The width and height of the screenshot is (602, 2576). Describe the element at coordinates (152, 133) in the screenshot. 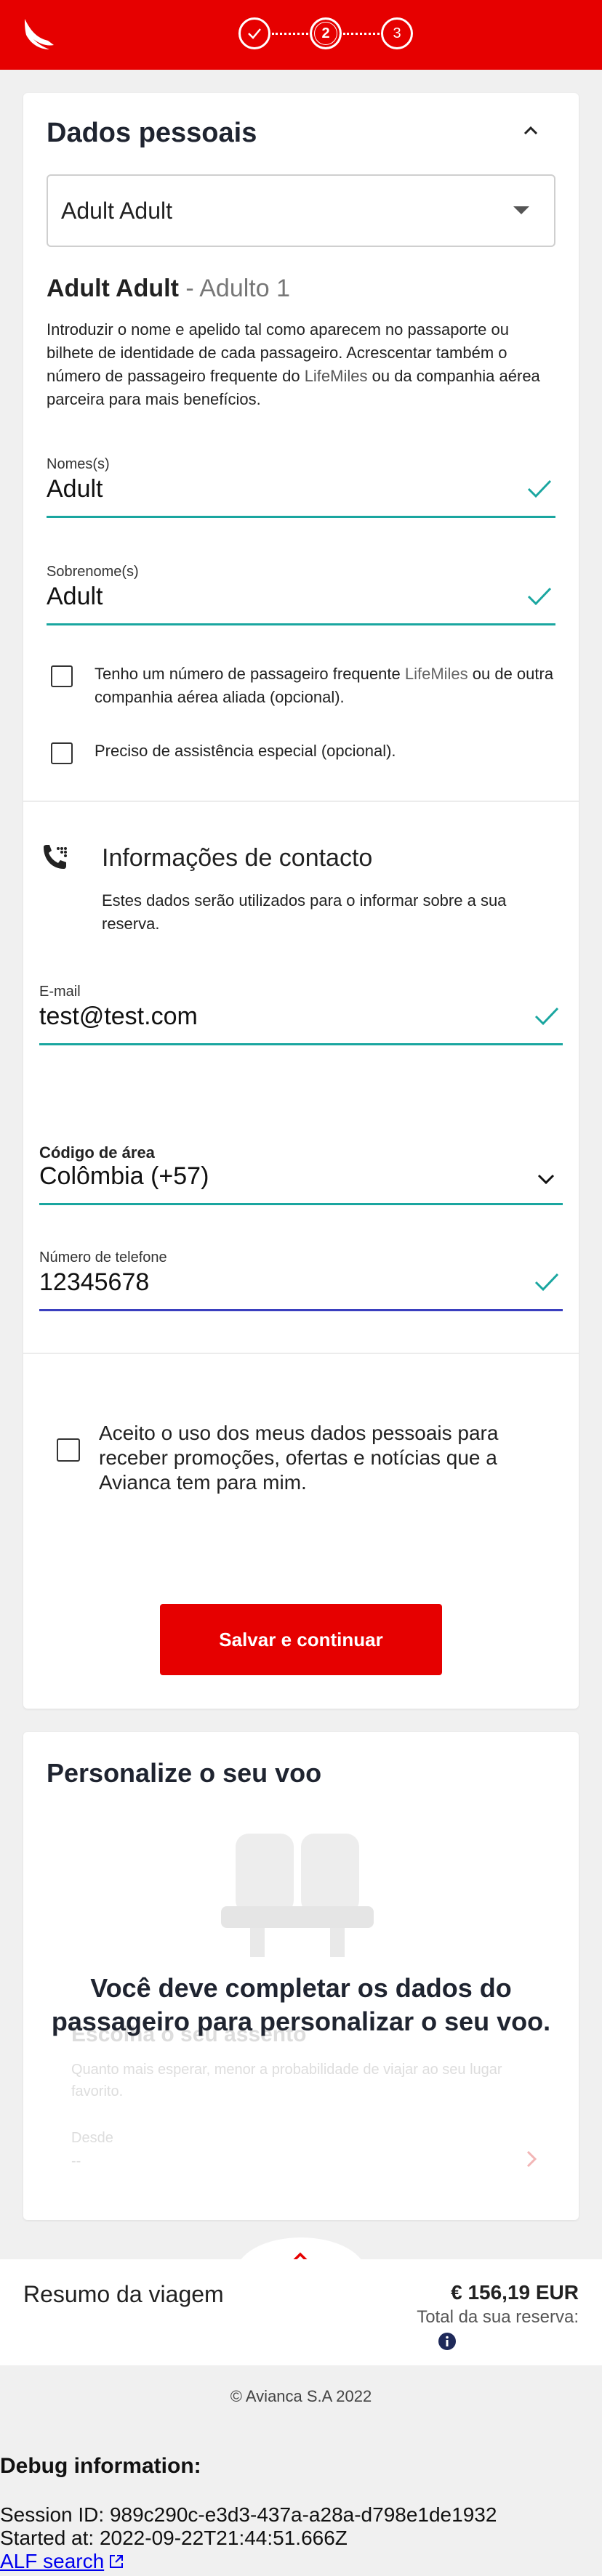

I see `section-title-personal: Dados pessoais` at that location.